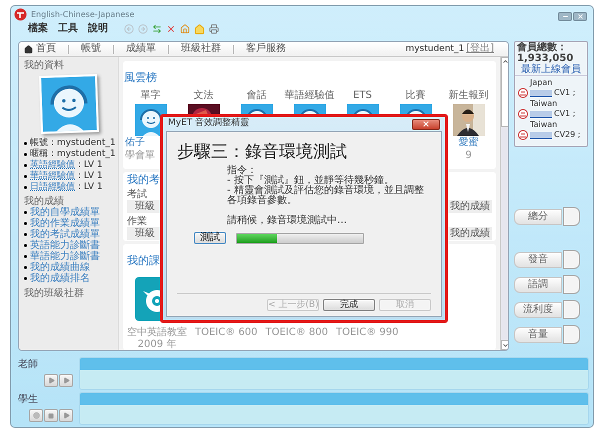 The width and height of the screenshot is (599, 430). Describe the element at coordinates (145, 234) in the screenshot. I see `exam-cell: 班級` at that location.